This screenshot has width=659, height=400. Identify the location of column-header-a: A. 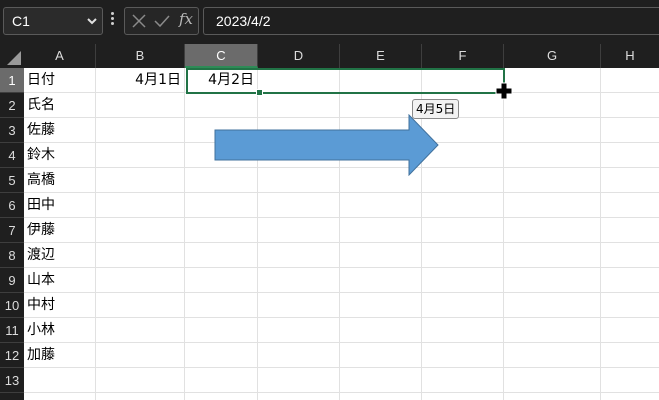
(60, 56).